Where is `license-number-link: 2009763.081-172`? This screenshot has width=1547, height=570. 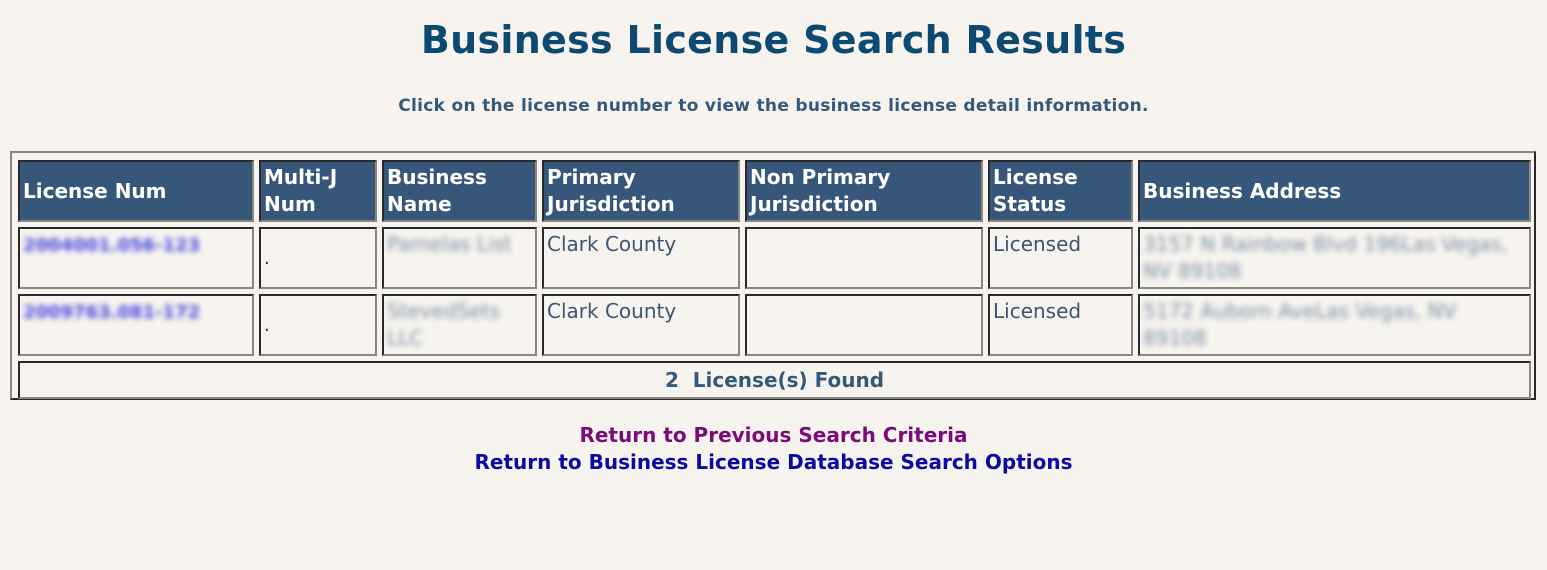 license-number-link: 2009763.081-172 is located at coordinates (111, 312).